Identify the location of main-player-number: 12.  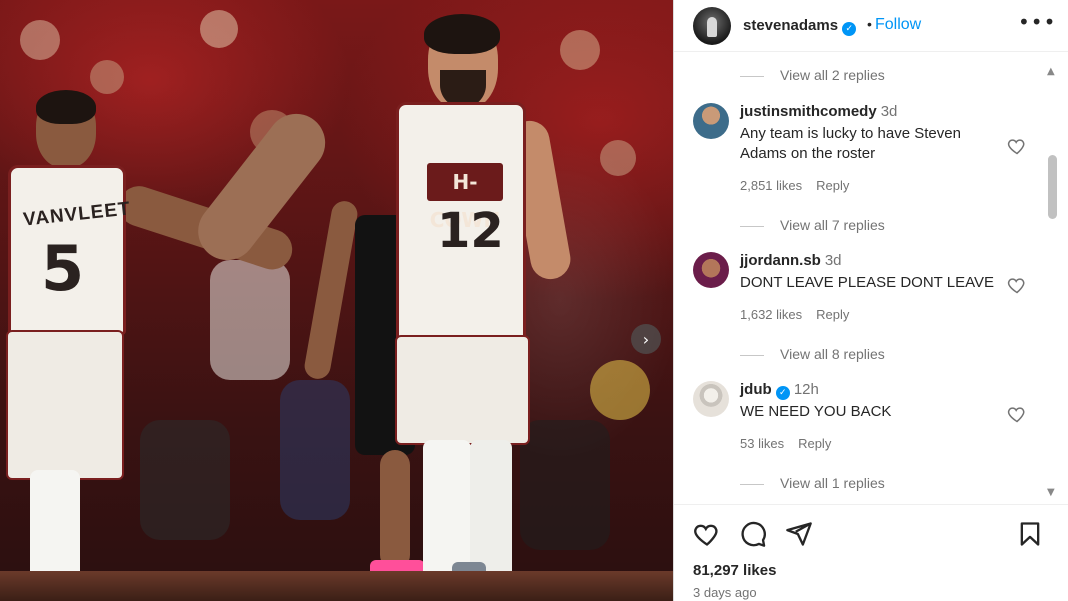
(470, 231).